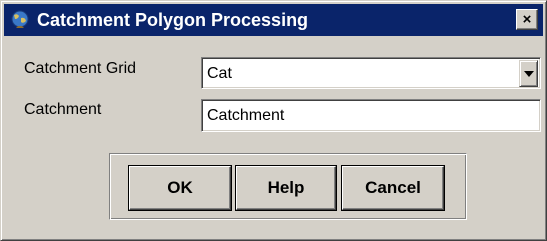 Image resolution: width=547 pixels, height=241 pixels. What do you see at coordinates (371, 73) in the screenshot?
I see `catchment-grid-select: Cat` at bounding box center [371, 73].